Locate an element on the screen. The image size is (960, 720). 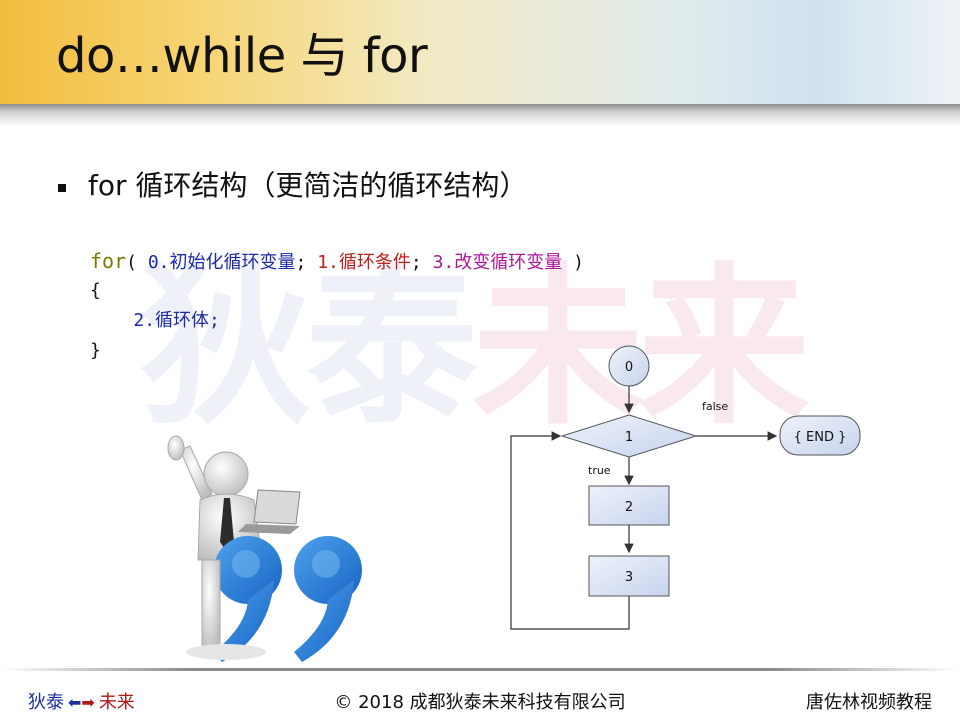
flow-node-end-label: { END } is located at coordinates (820, 437).